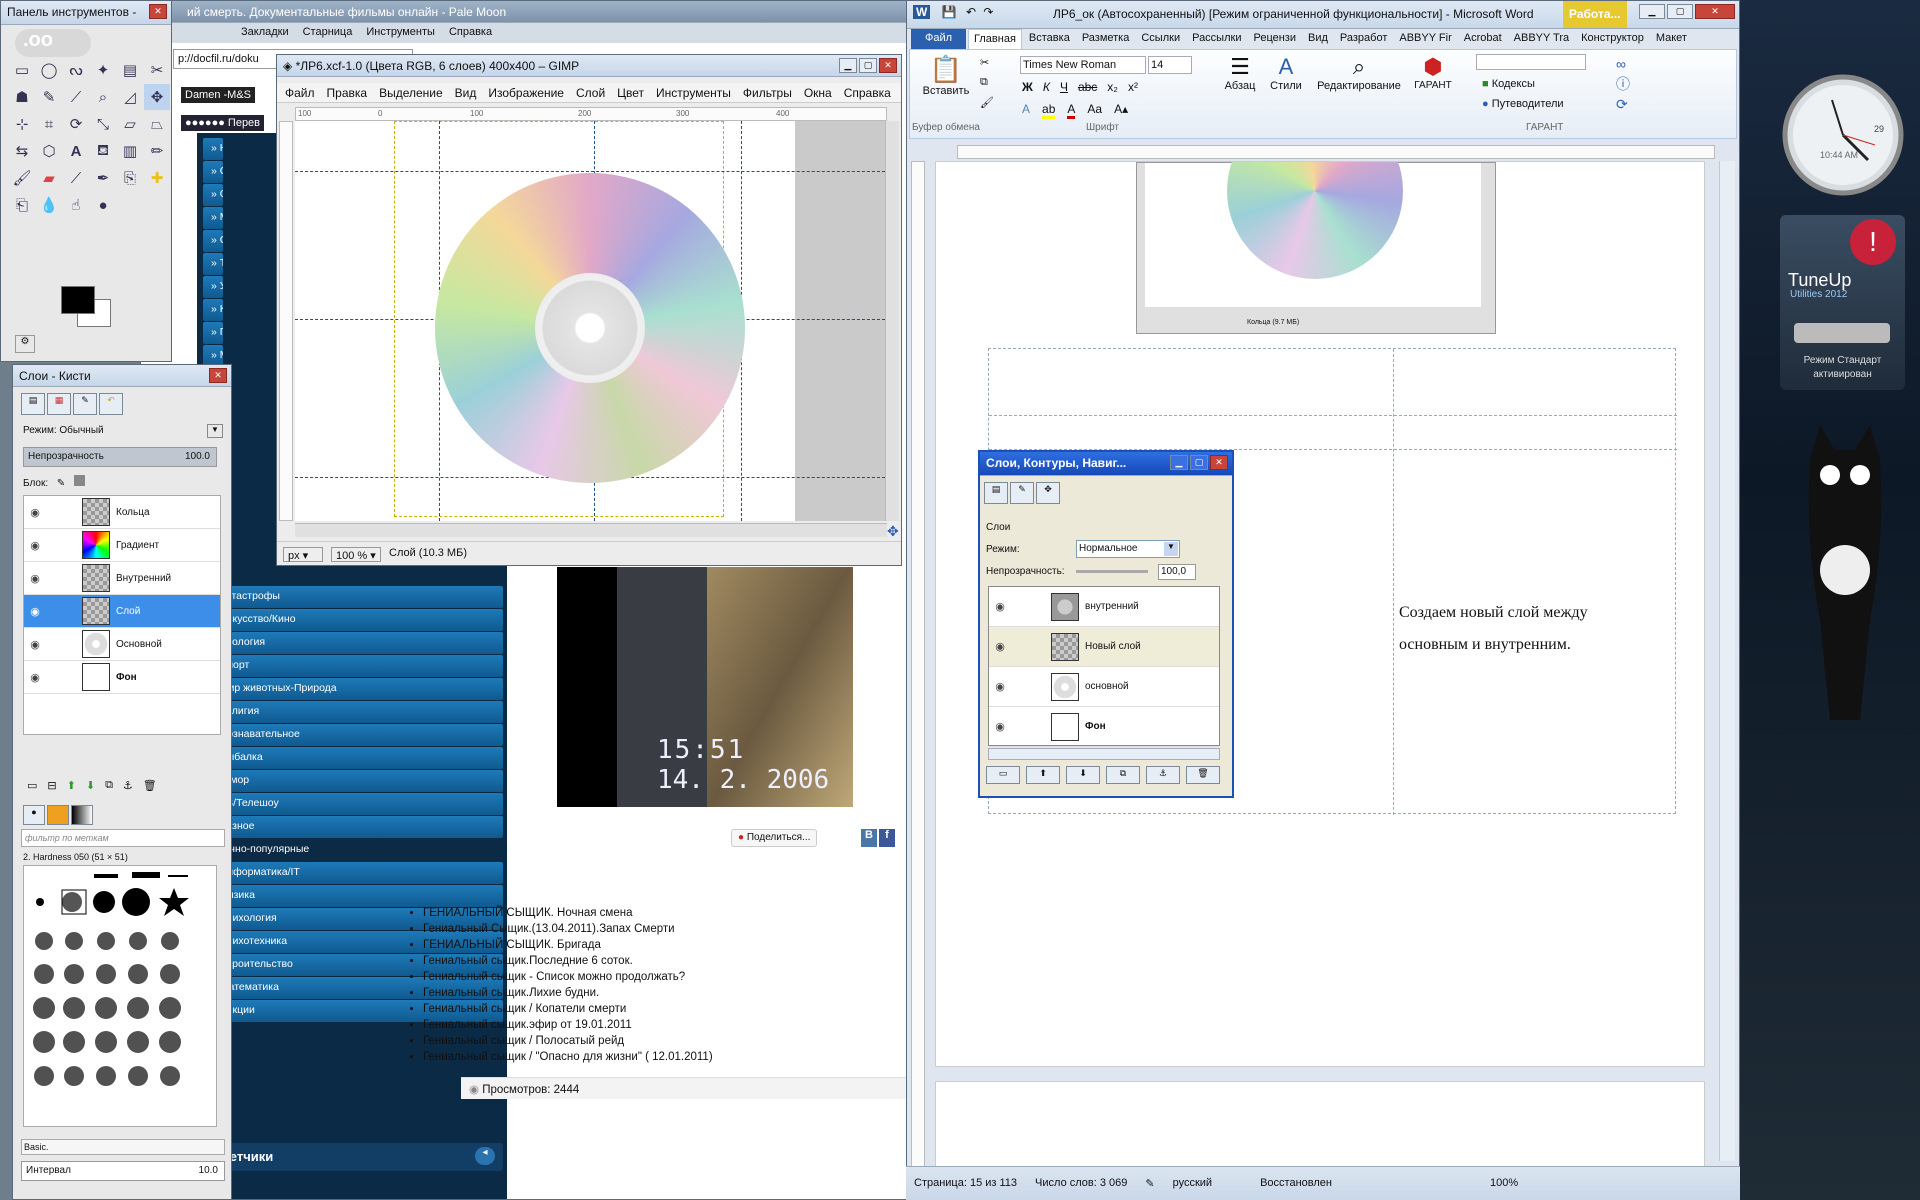 This screenshot has width=1920, height=1200. What do you see at coordinates (1104, 687) in the screenshot?
I see `dialog-layer-main: ◉ основной` at bounding box center [1104, 687].